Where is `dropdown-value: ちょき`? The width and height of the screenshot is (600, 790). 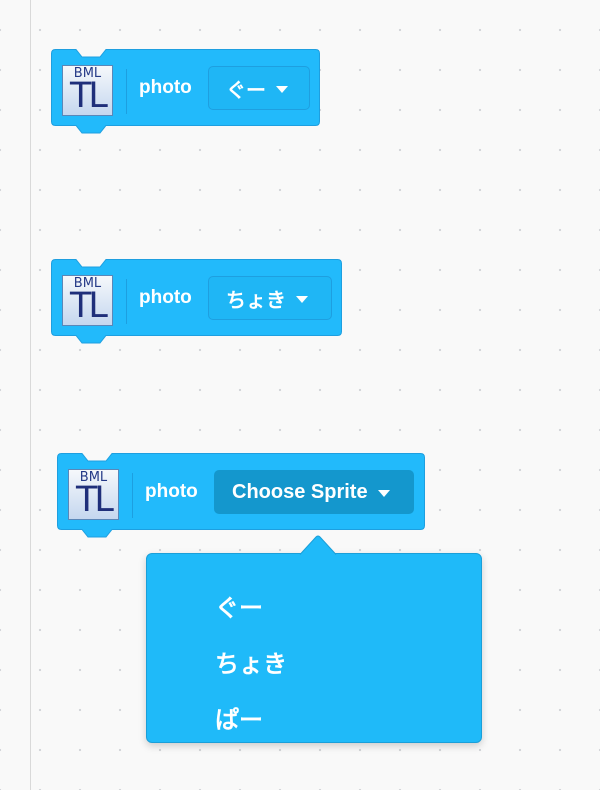
dropdown-value: ちょき is located at coordinates (256, 300).